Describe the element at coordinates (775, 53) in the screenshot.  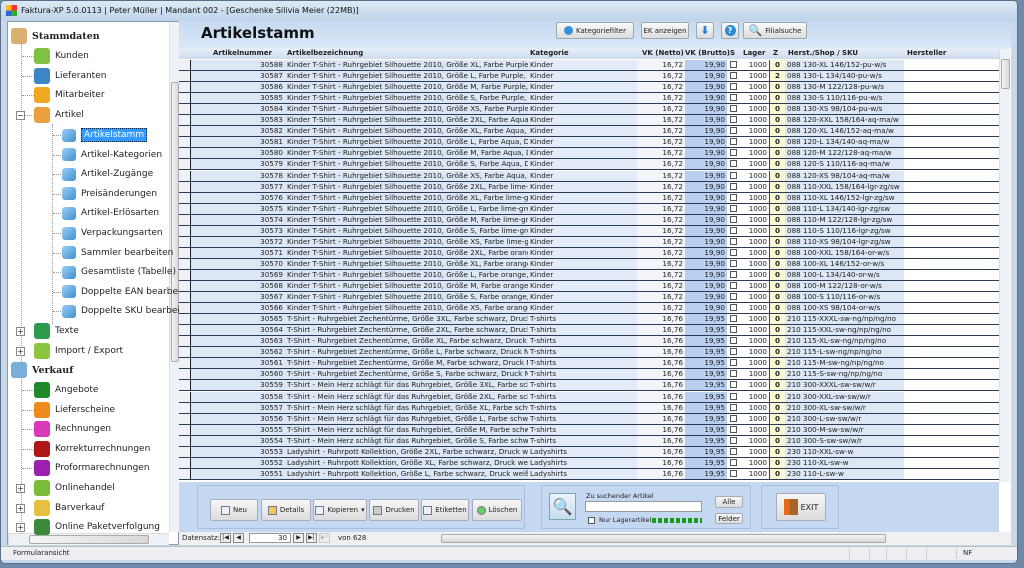
I see `col-header-z: Z` at that location.